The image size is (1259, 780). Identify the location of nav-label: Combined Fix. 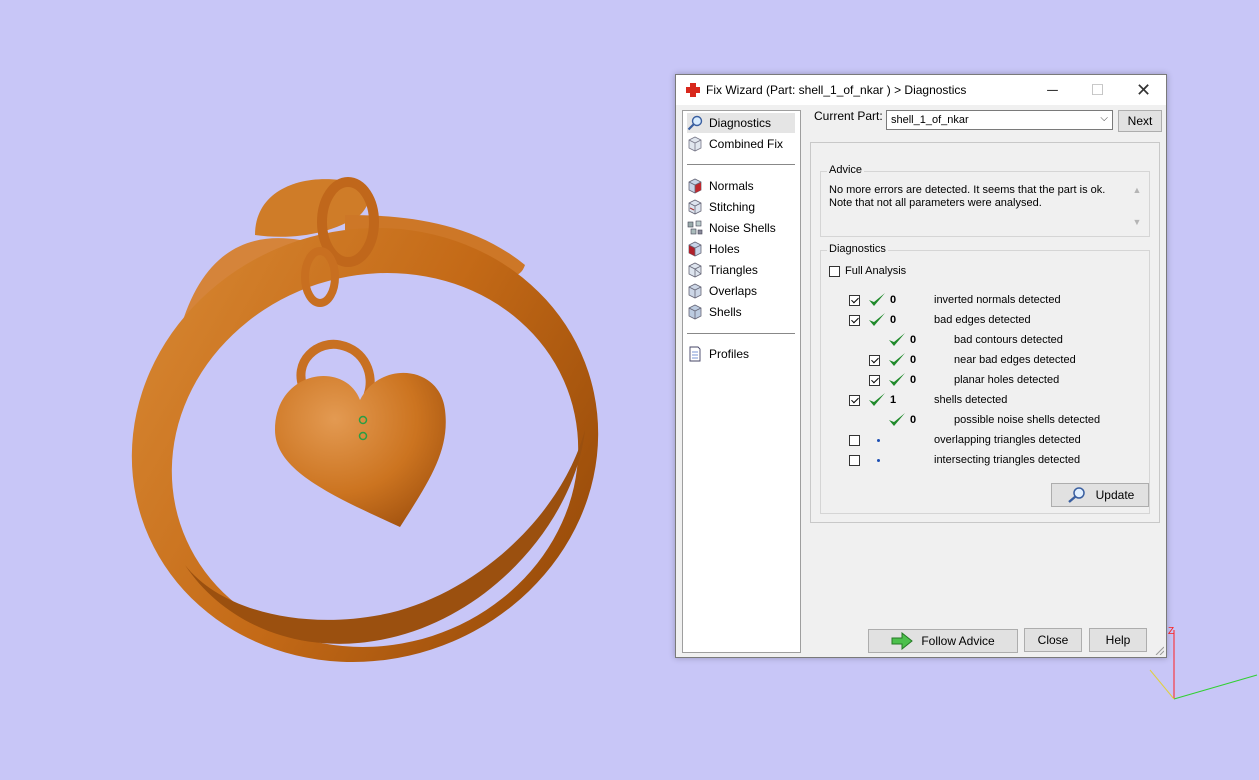
(746, 144).